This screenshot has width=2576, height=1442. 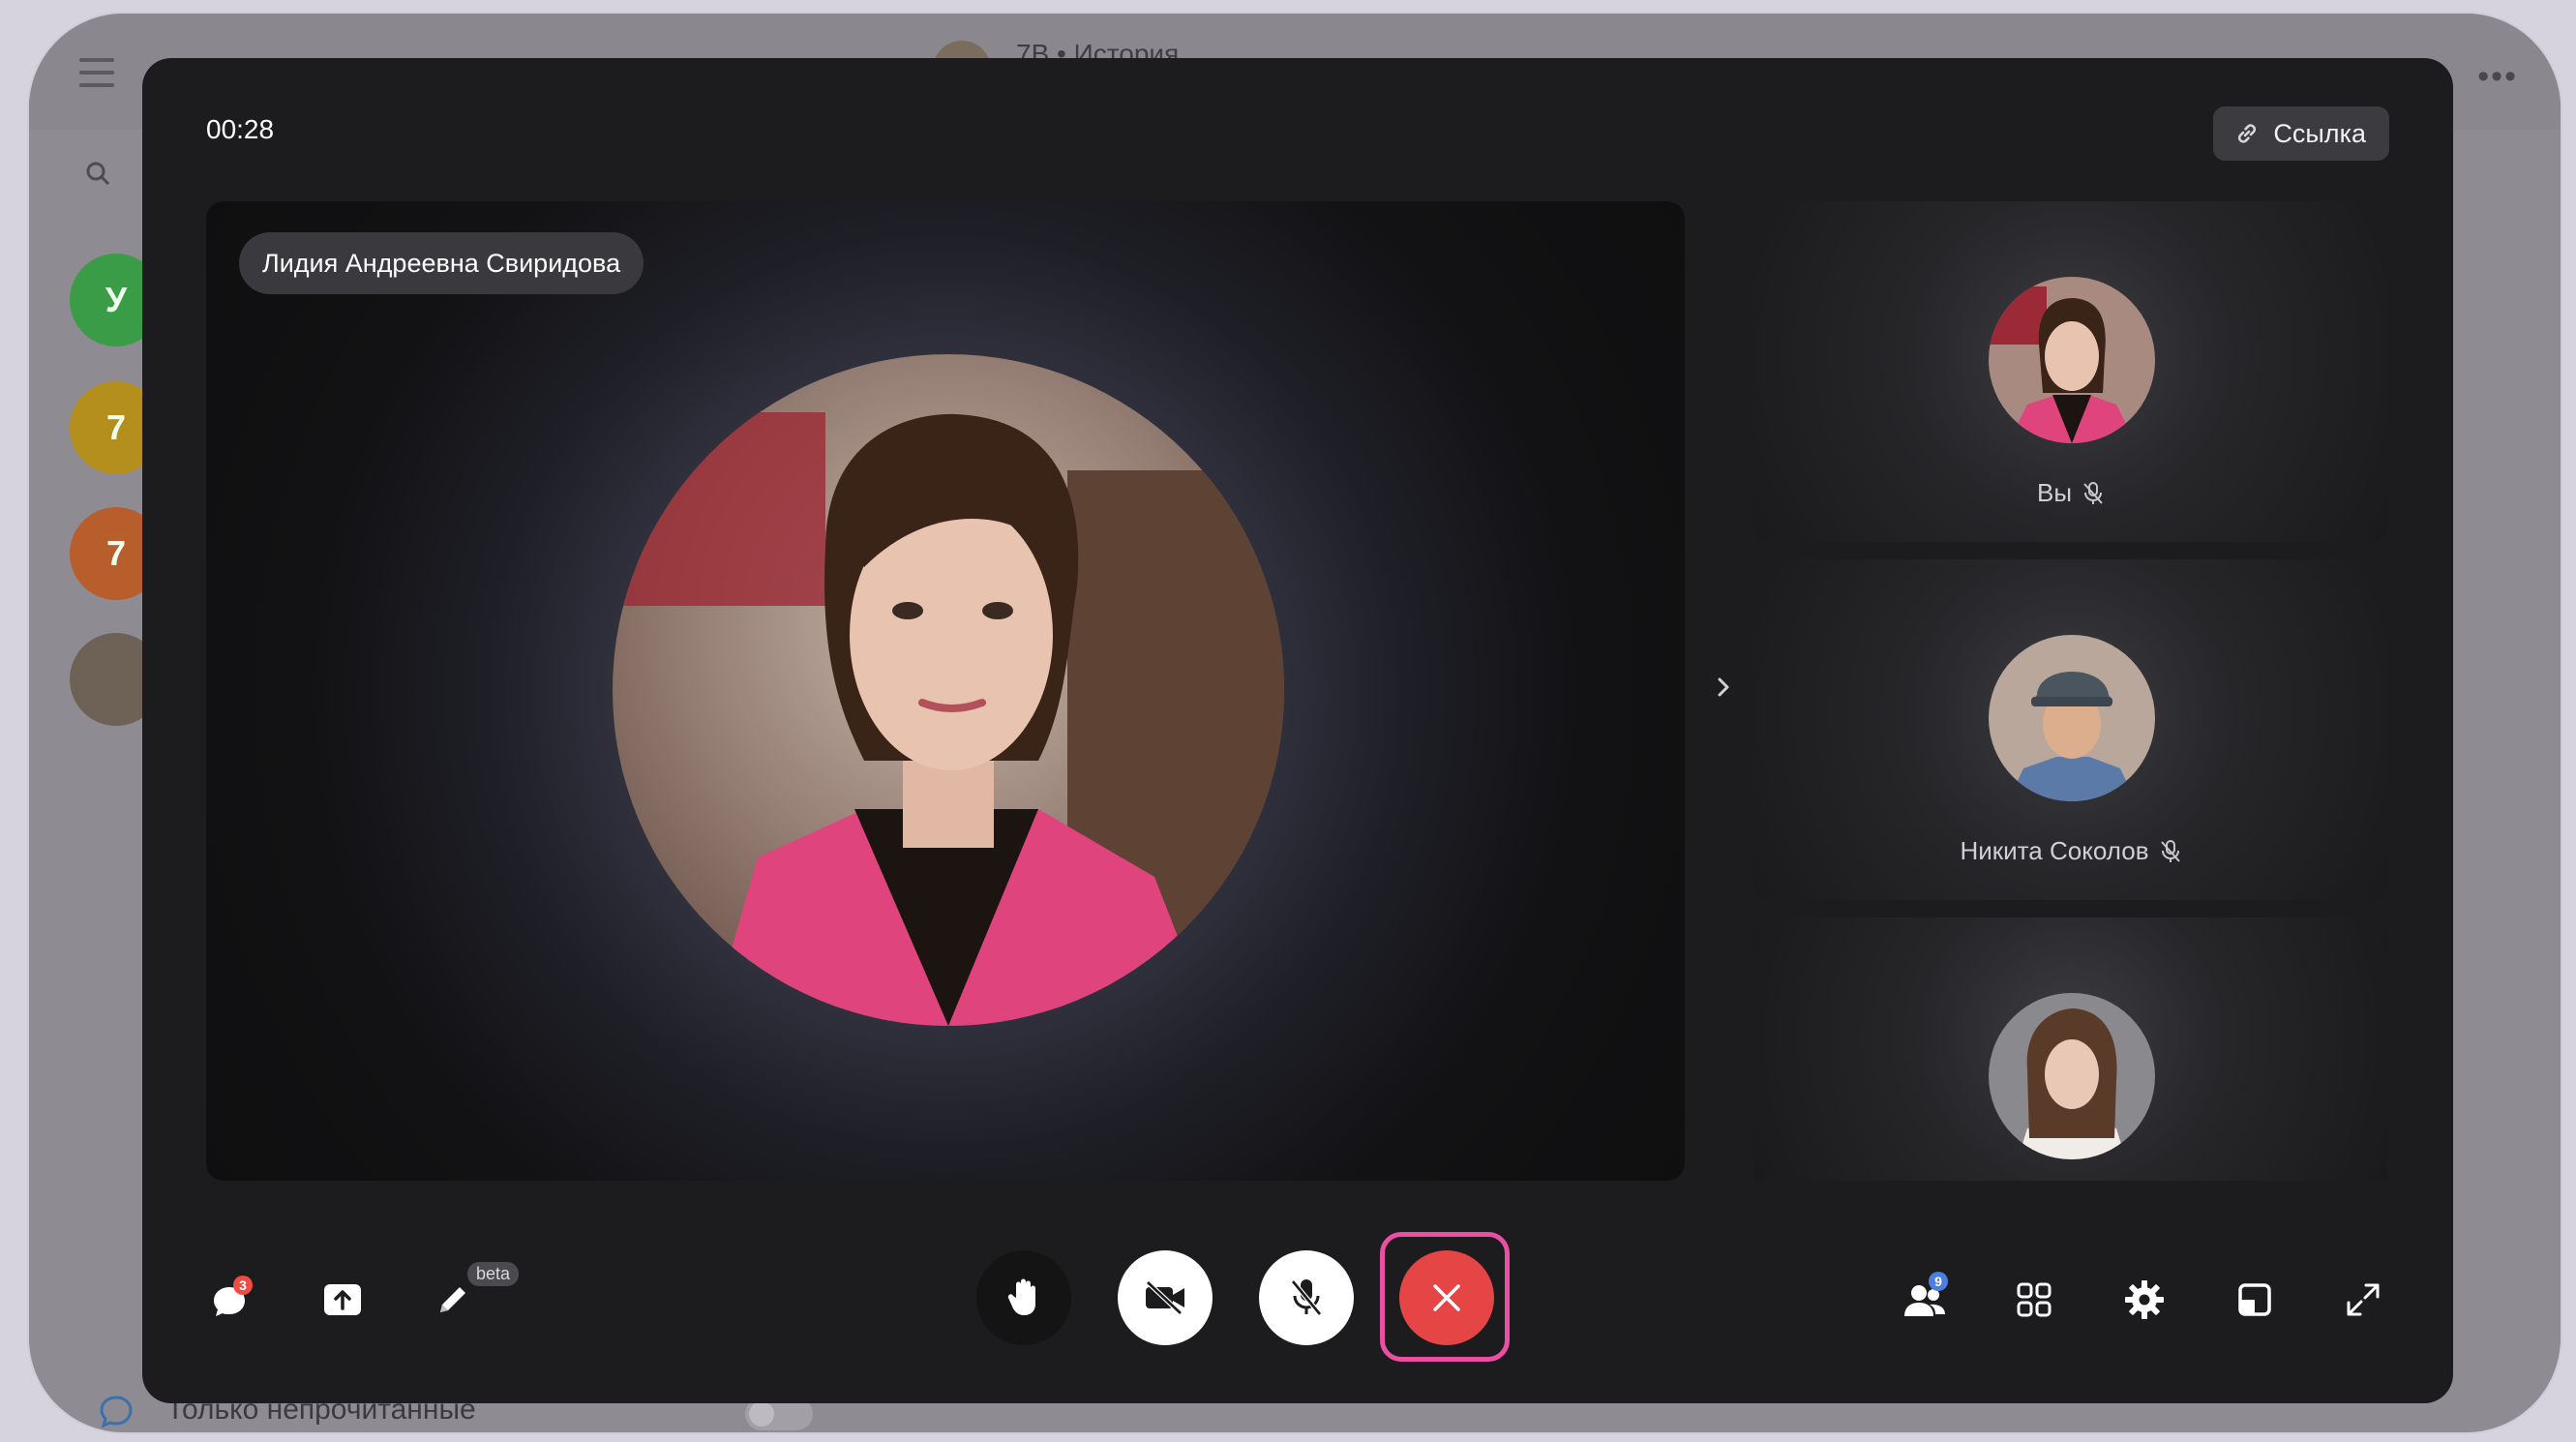 I want to click on participant-tile: Никита Соколов, so click(x=2070, y=729).